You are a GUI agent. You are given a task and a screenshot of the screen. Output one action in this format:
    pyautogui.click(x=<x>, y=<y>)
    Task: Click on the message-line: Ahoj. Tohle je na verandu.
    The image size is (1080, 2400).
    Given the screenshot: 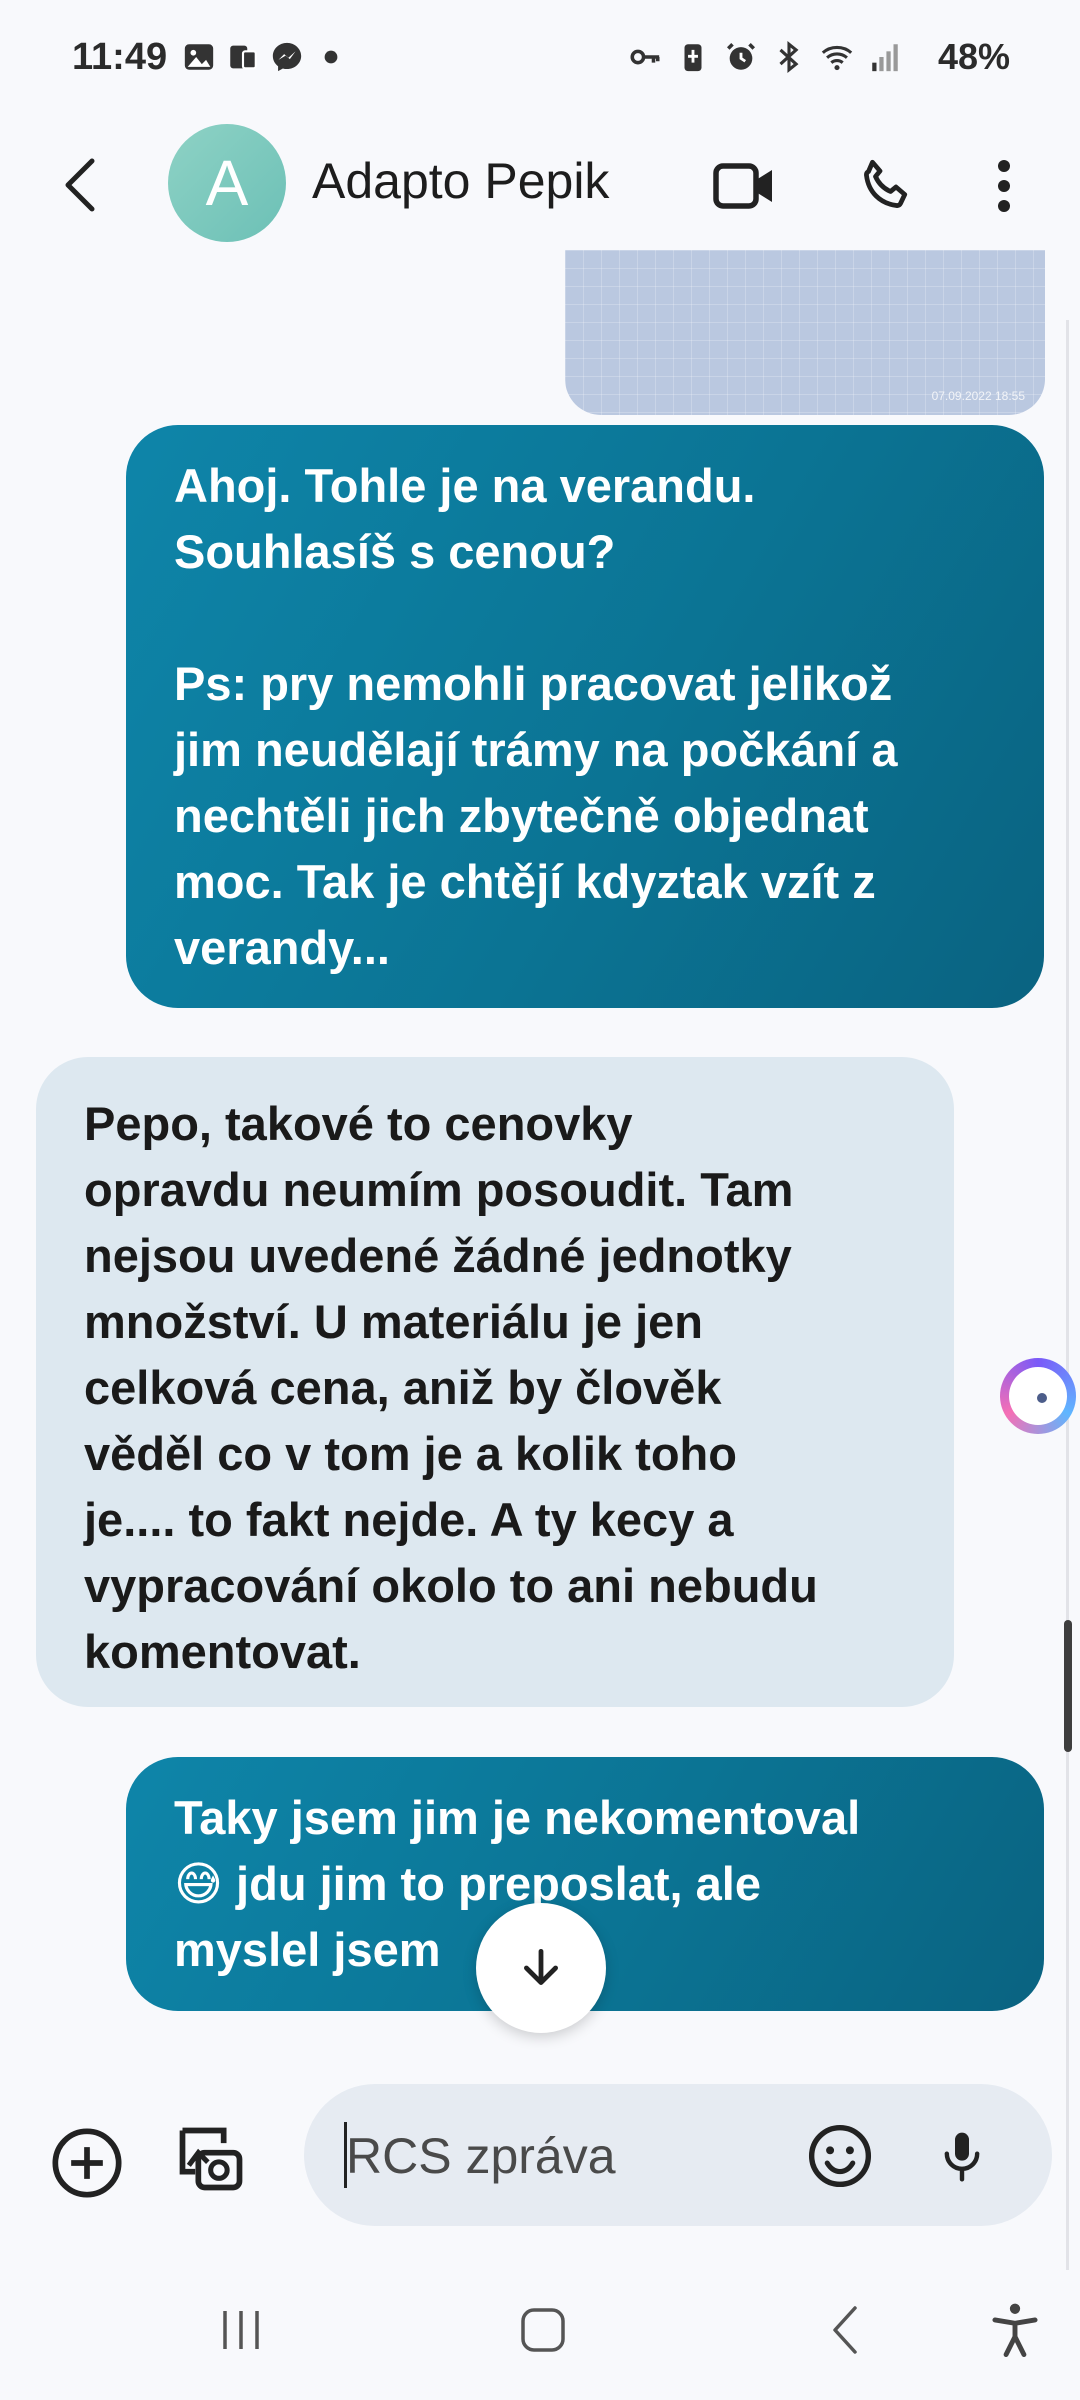 What is the action you would take?
    pyautogui.click(x=465, y=485)
    